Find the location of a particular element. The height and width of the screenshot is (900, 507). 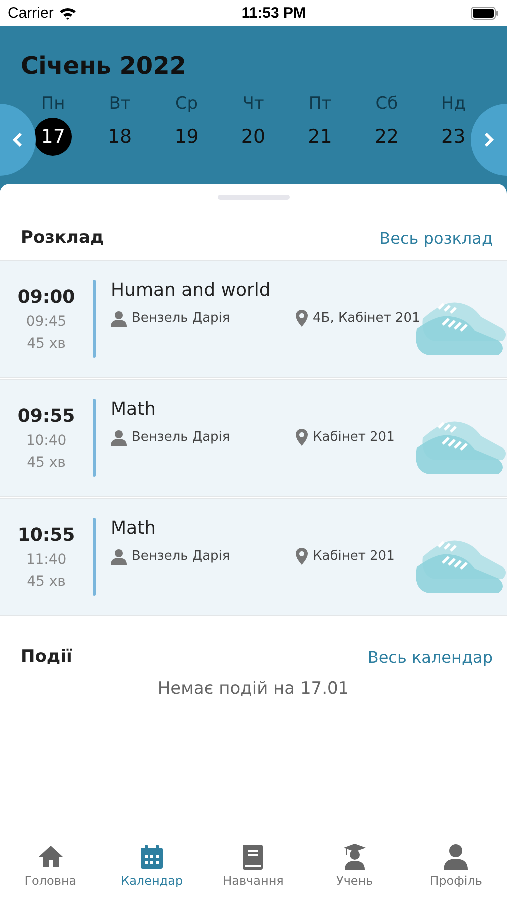

tab-bar-item: Календар is located at coordinates (152, 865).